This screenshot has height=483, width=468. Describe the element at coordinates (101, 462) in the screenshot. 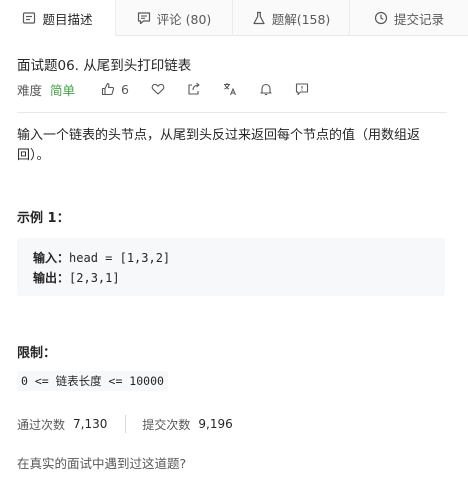

I see `interview-question-prompt: 在真实的面试中遇到过这道题?` at that location.